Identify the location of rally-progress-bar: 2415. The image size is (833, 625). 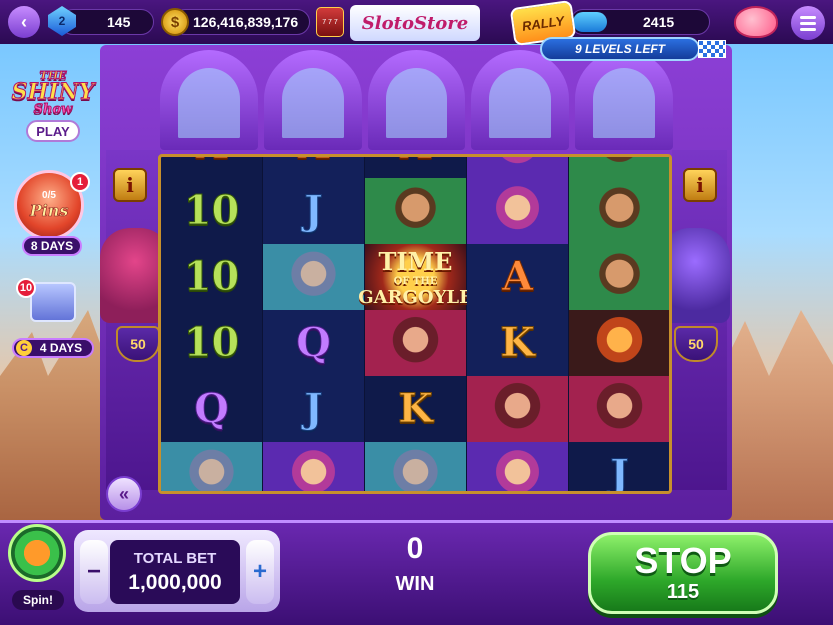
(640, 22).